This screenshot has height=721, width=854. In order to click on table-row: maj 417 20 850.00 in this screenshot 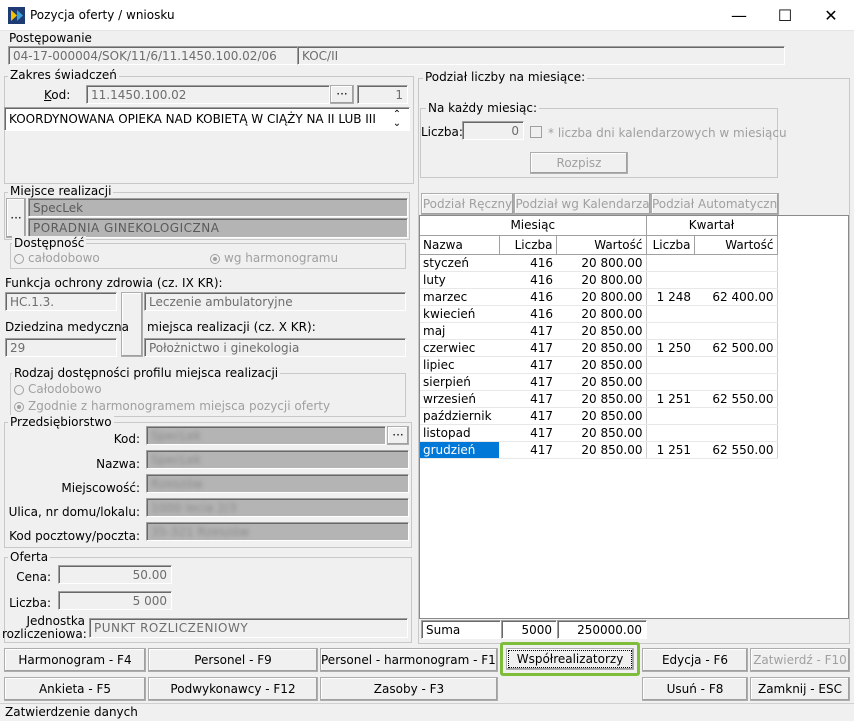, I will do `click(599, 331)`.